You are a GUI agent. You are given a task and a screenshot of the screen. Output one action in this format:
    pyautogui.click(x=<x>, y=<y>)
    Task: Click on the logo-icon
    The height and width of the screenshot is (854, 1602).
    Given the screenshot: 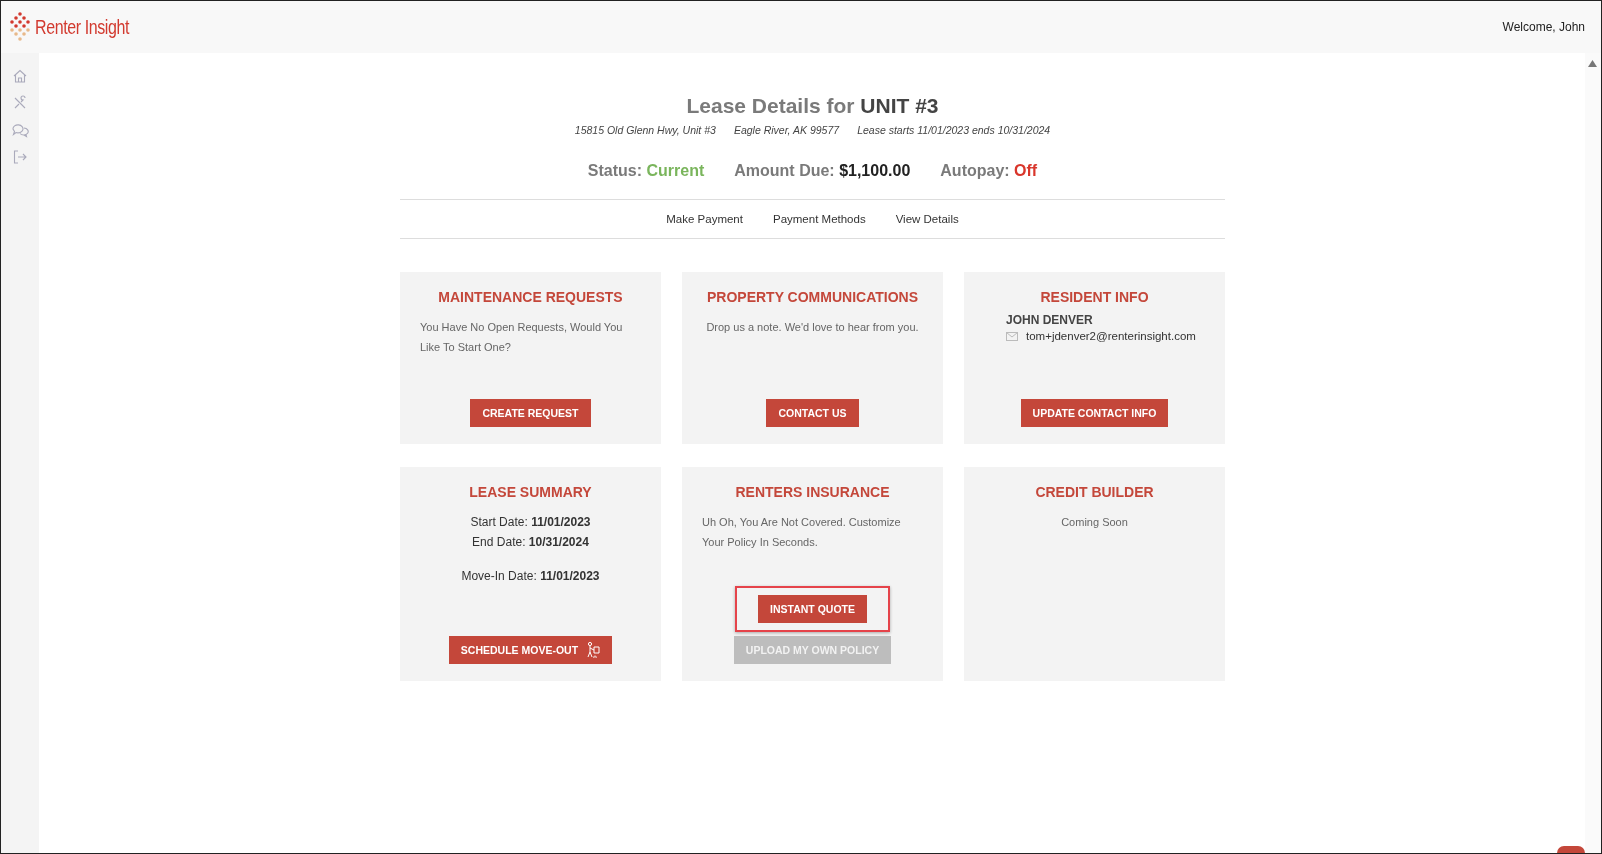 What is the action you would take?
    pyautogui.click(x=20, y=27)
    